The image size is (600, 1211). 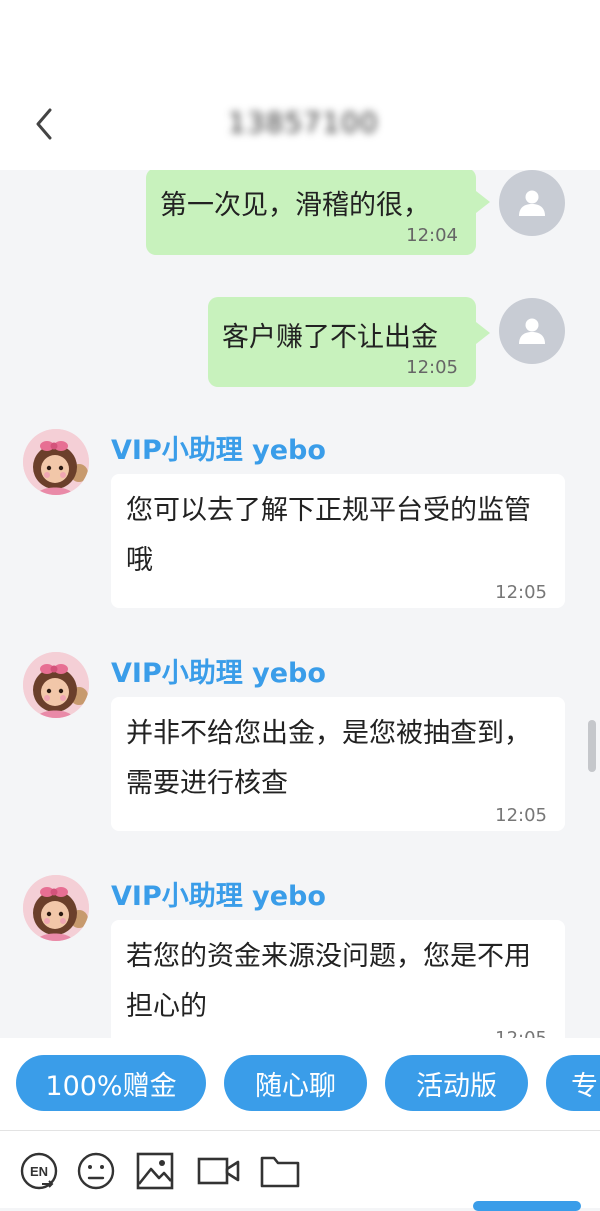 I want to click on incoming-message: 并非不给您出金，是您被抽查到，需要进行核查 12:05, so click(x=338, y=764).